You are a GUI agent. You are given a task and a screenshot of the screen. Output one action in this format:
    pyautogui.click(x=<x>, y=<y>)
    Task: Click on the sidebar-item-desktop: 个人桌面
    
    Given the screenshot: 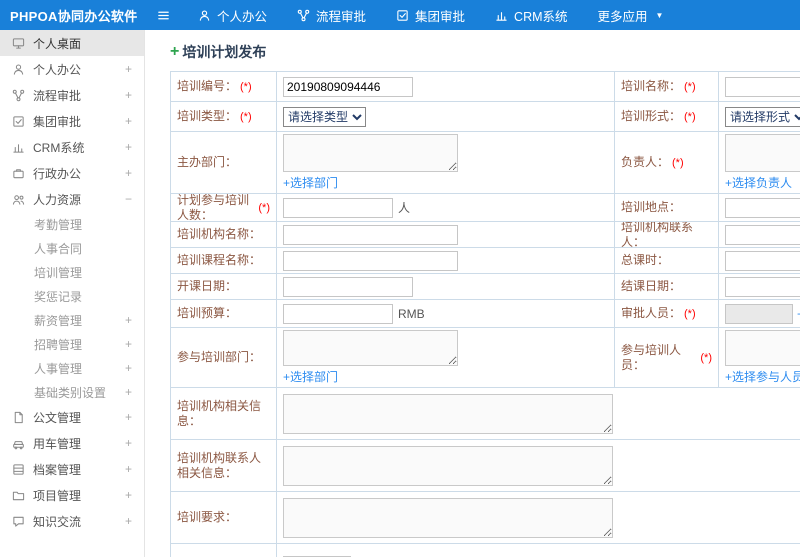 What is the action you would take?
    pyautogui.click(x=72, y=43)
    